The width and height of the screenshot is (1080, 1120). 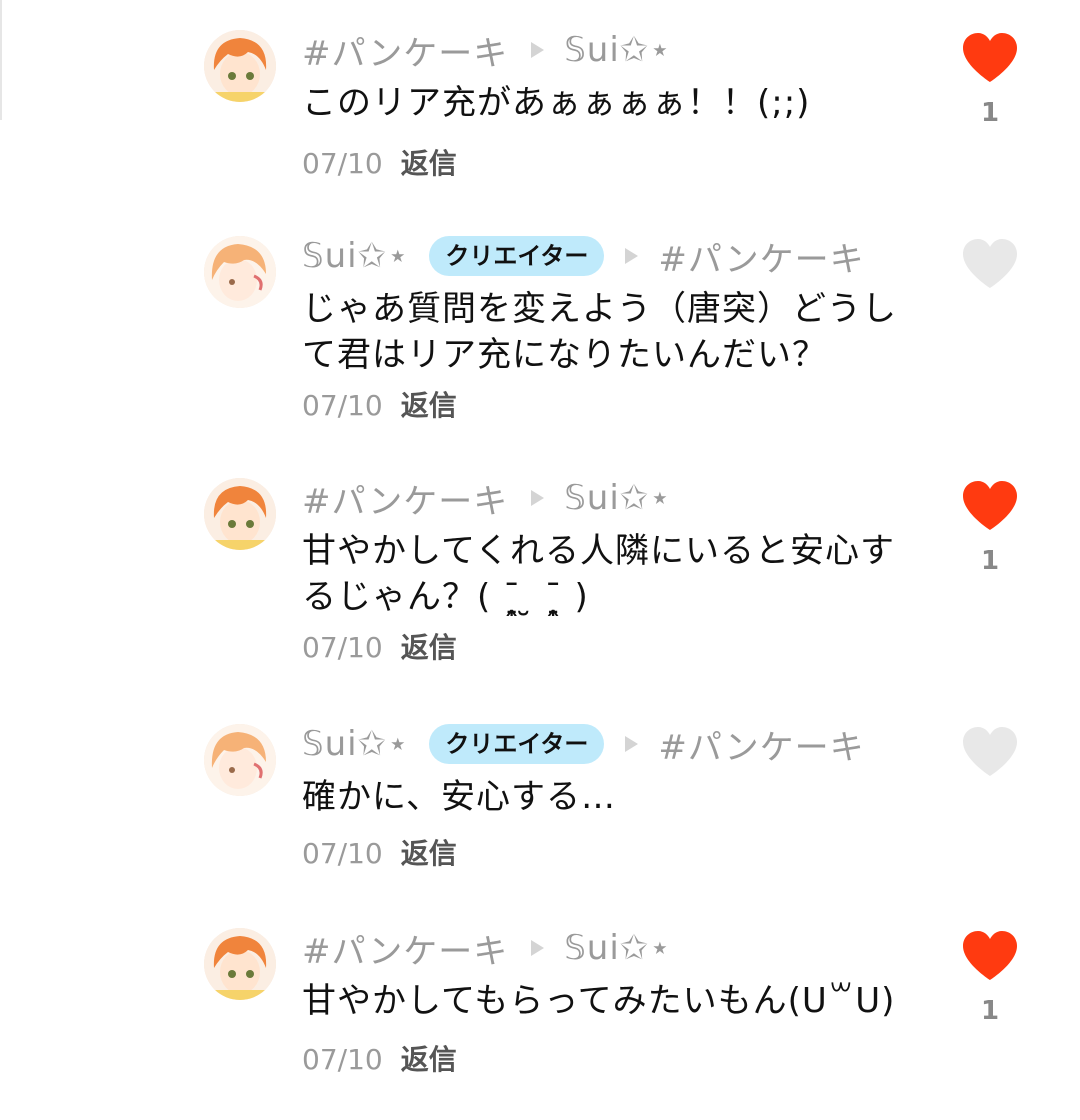 I want to click on thread-line, so click(x=1, y=60).